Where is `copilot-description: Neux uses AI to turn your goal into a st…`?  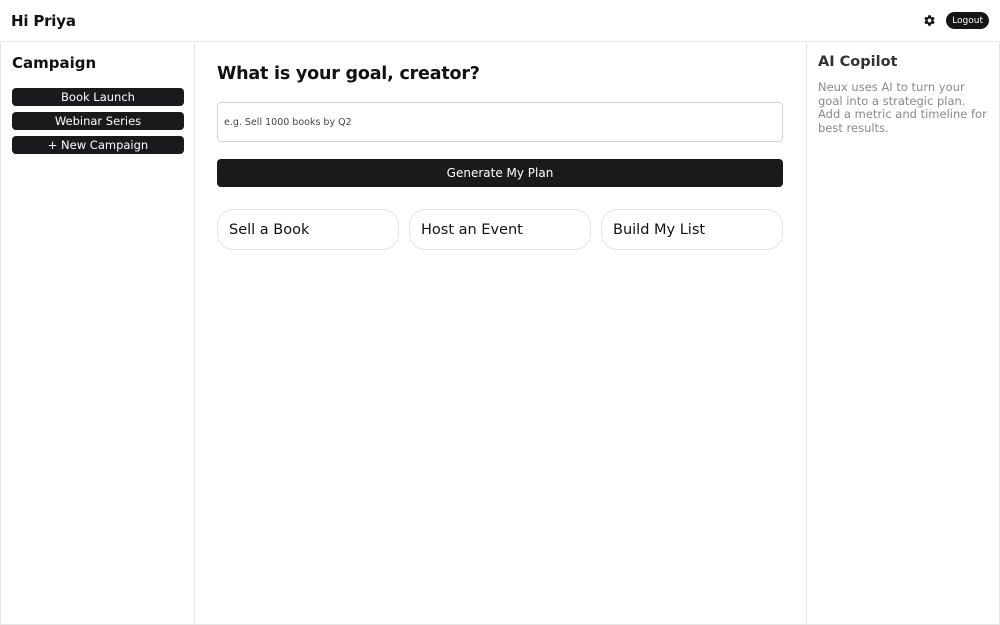 copilot-description: Neux uses AI to turn your goal into a st… is located at coordinates (902, 107).